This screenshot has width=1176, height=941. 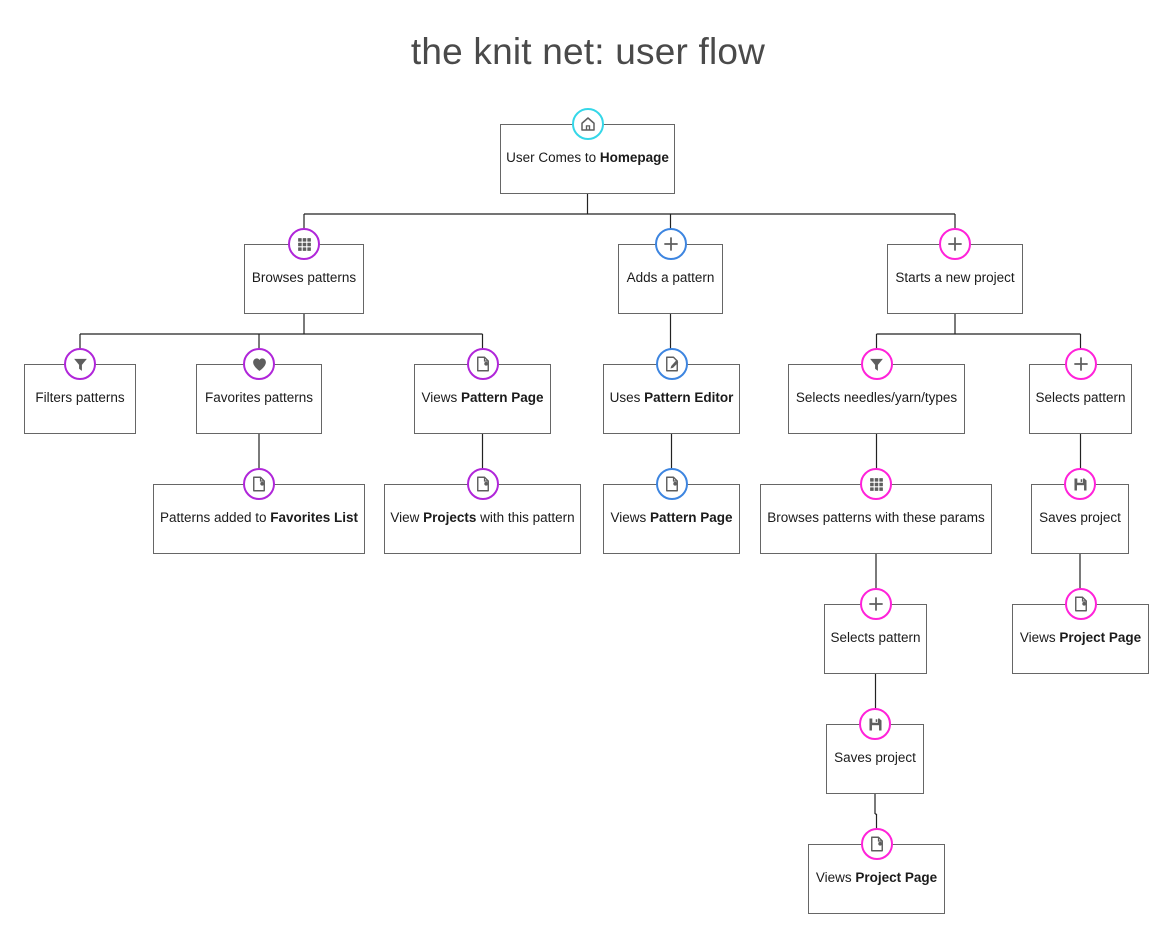 I want to click on flow-node-filters-patterns: Filters patterns, so click(x=80, y=391).